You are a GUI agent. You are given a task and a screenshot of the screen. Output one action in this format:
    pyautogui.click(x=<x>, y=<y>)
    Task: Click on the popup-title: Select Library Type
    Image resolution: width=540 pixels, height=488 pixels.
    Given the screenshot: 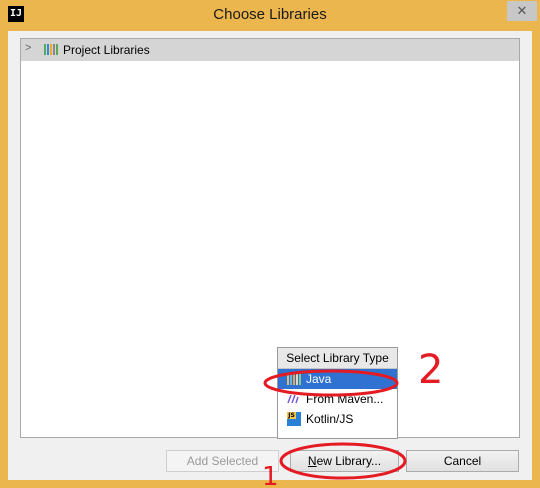 What is the action you would take?
    pyautogui.click(x=337, y=358)
    